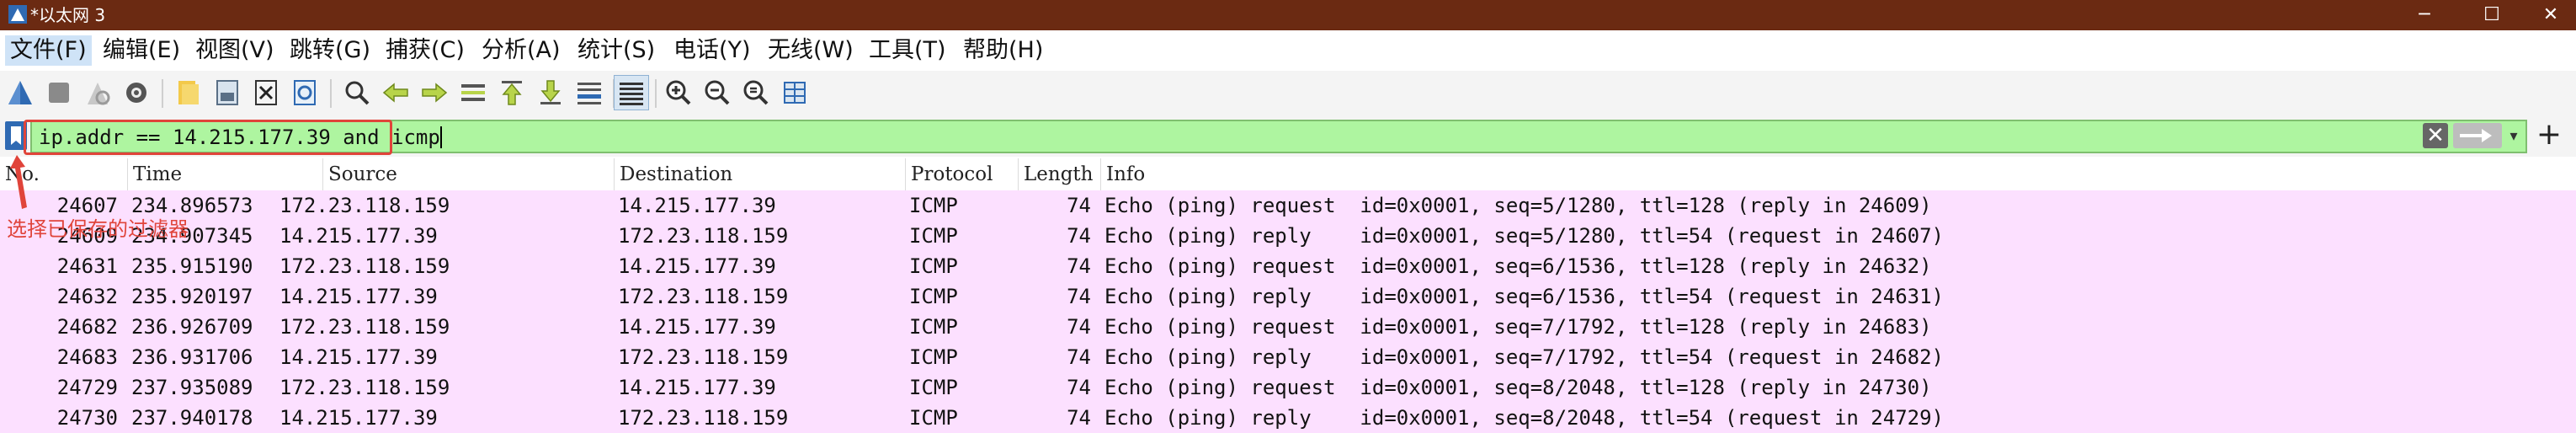  What do you see at coordinates (357, 93) in the screenshot?
I see `find-packet-icon` at bounding box center [357, 93].